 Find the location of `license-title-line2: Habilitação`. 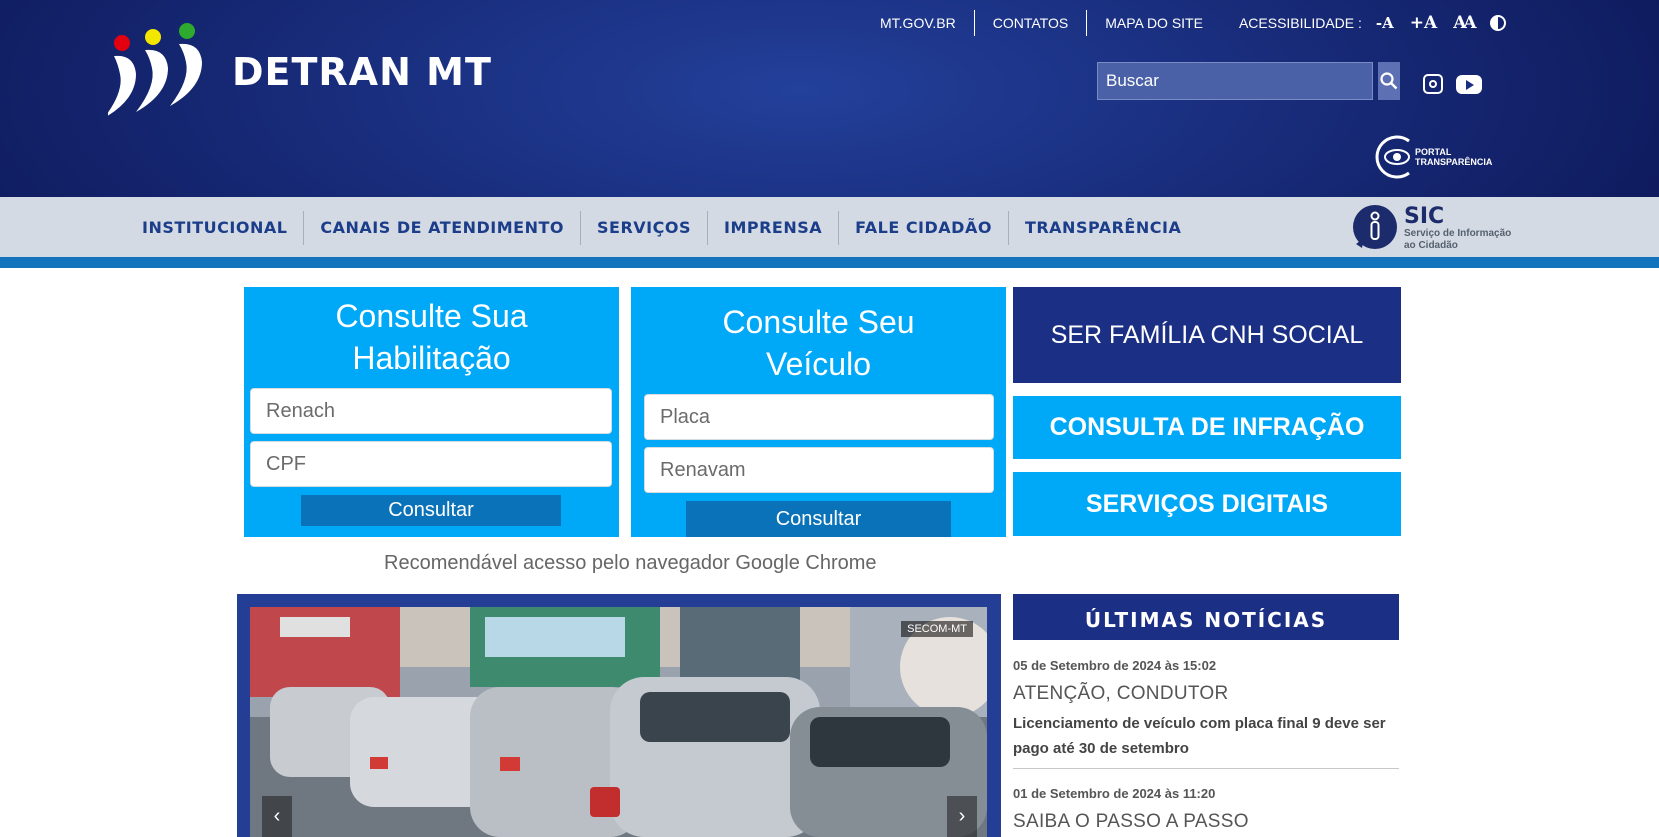

license-title-line2: Habilitação is located at coordinates (431, 358).